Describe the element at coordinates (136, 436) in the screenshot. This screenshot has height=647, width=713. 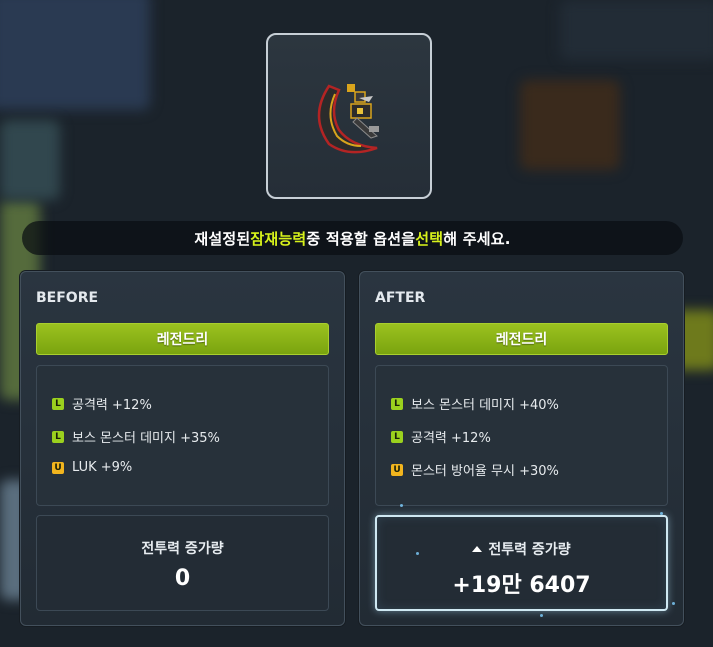
I see `option-line: L 보스 몬스터 데미지 +35%` at that location.